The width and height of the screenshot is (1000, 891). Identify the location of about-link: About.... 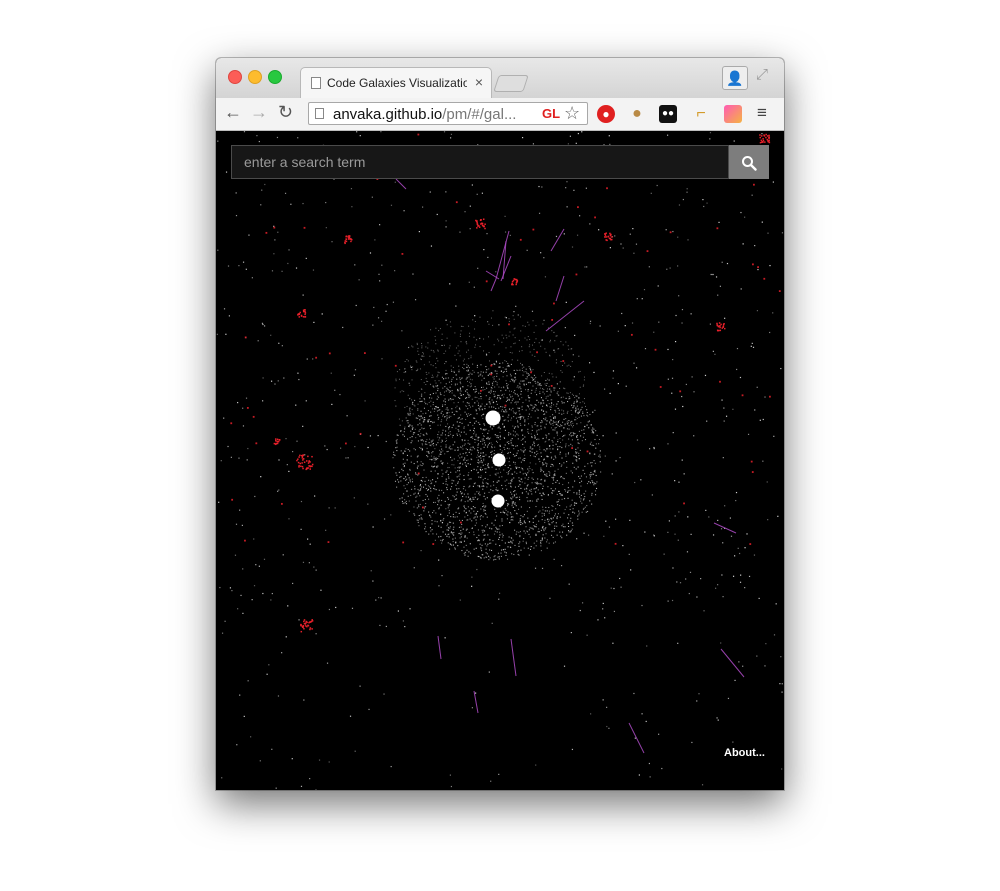
(744, 753).